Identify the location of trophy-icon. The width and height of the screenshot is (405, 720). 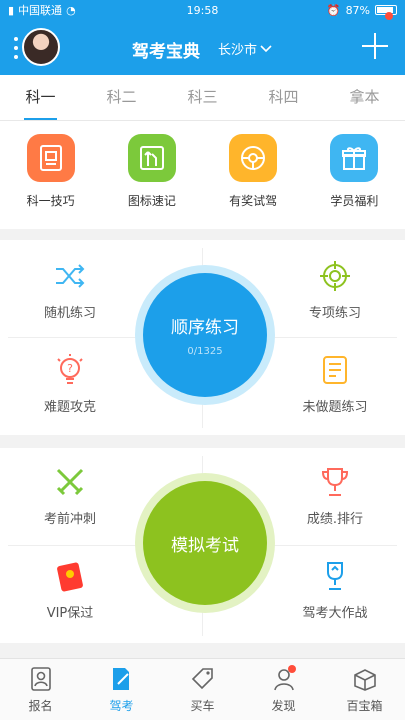
(335, 482).